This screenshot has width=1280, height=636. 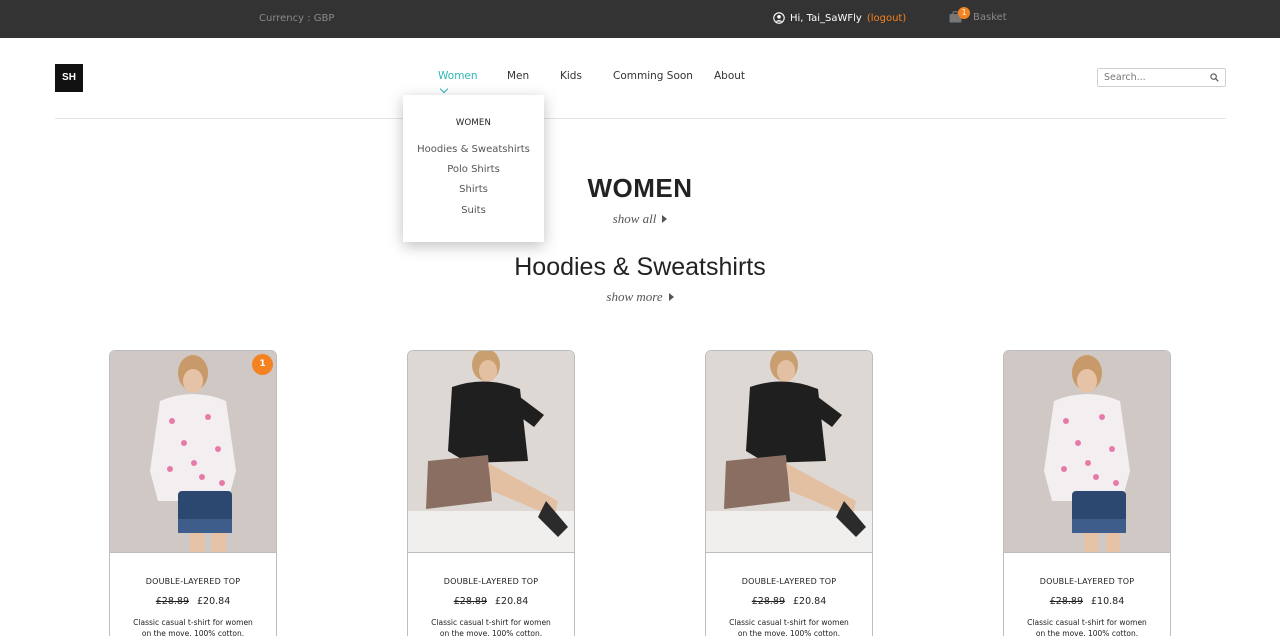 I want to click on dropdown-item-polo-shirts: Polo Shirts, so click(x=473, y=169).